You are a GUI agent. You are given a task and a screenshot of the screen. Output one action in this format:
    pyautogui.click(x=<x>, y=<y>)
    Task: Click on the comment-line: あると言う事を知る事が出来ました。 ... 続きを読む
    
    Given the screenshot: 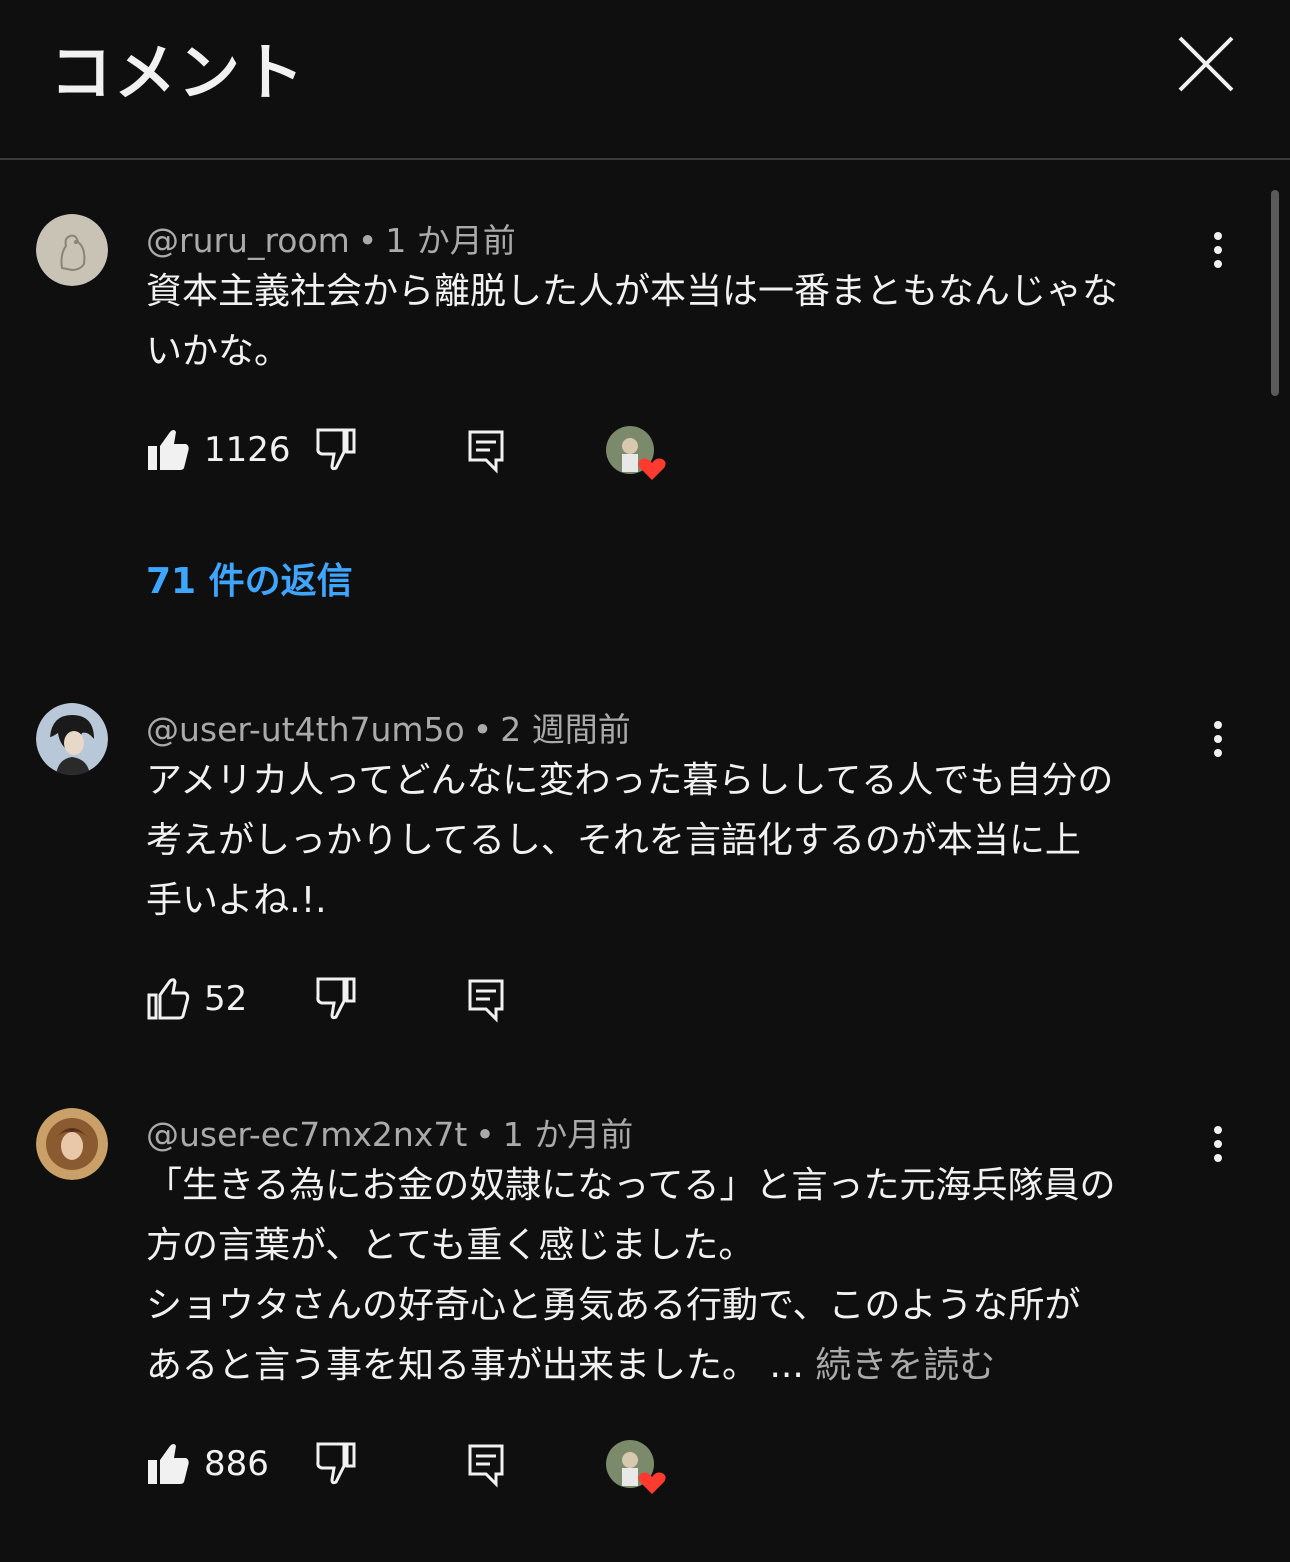 What is the action you would take?
    pyautogui.click(x=681, y=1366)
    